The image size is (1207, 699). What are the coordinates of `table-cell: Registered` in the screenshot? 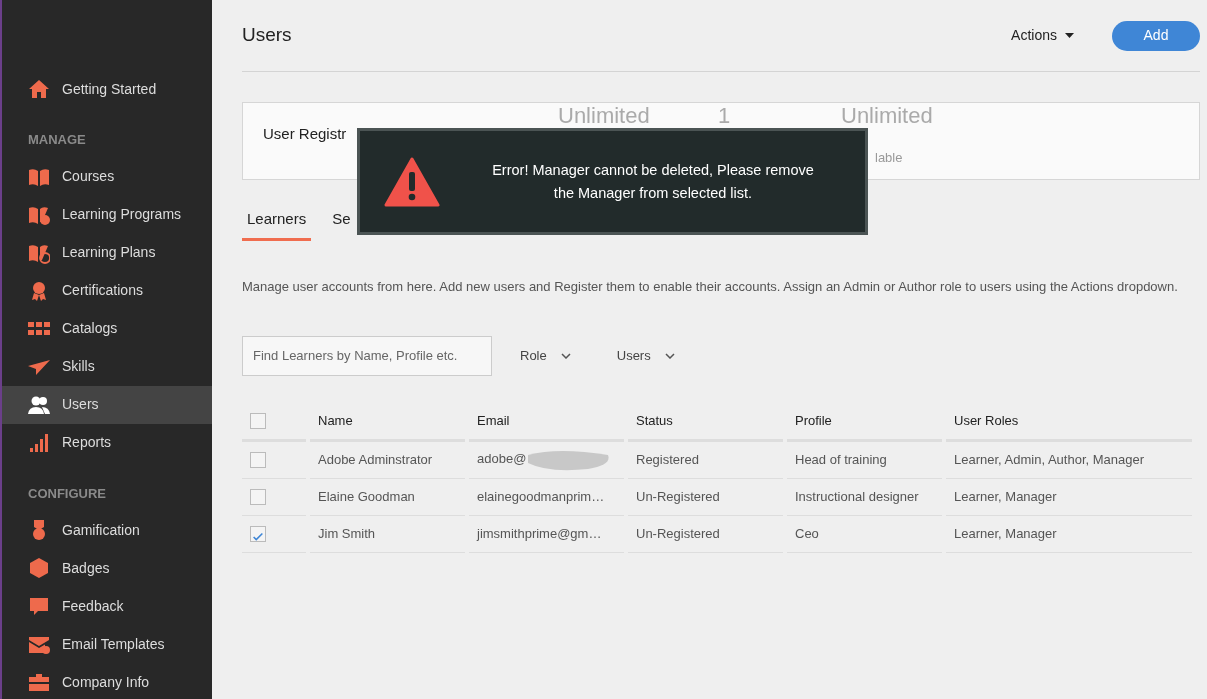 It's located at (705, 460).